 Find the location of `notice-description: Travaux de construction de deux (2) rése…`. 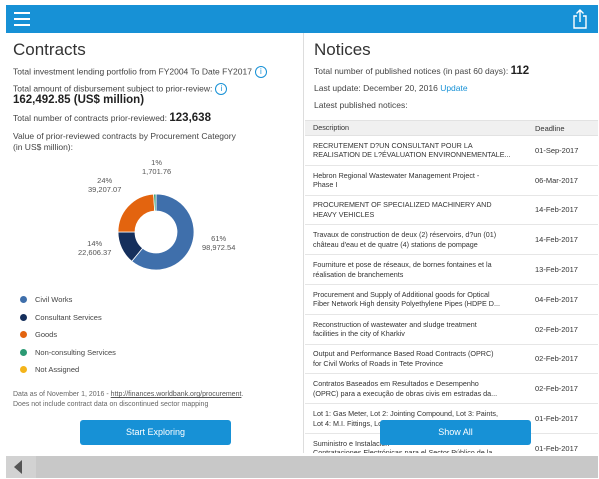

notice-description: Travaux de construction de deux (2) rése… is located at coordinates (405, 239).